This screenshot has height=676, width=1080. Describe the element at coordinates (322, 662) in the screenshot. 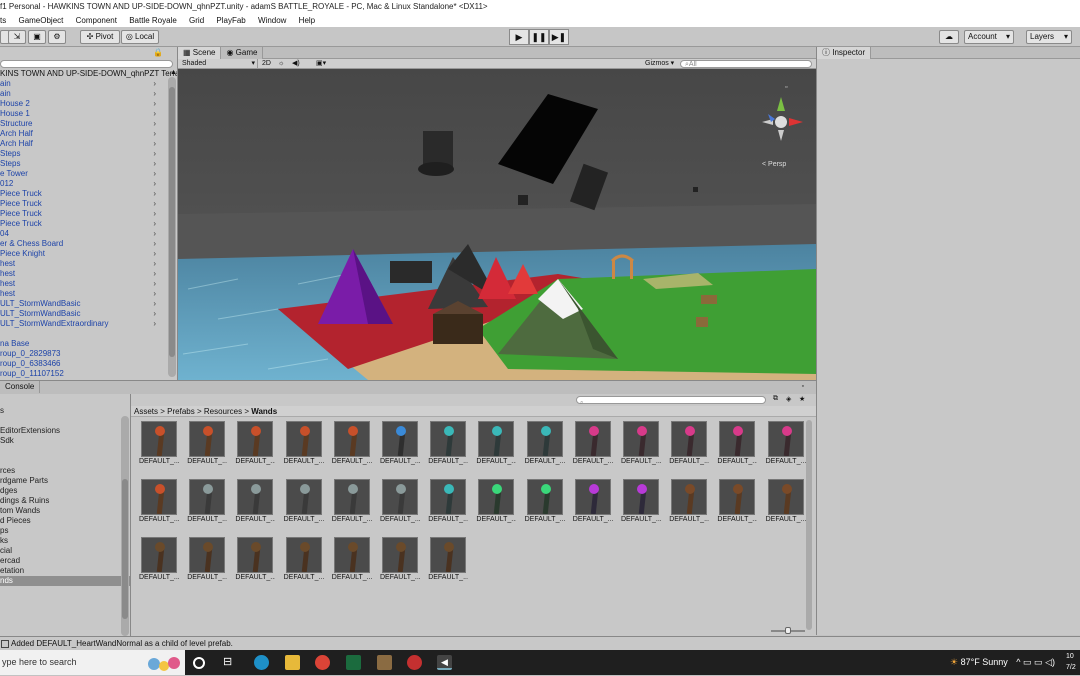

I see `chrome-icon` at that location.